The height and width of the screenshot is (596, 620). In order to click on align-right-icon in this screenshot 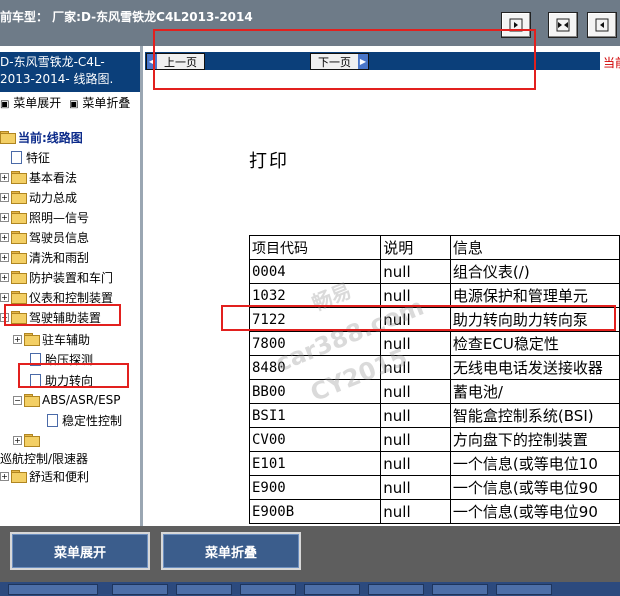, I will do `click(516, 25)`.